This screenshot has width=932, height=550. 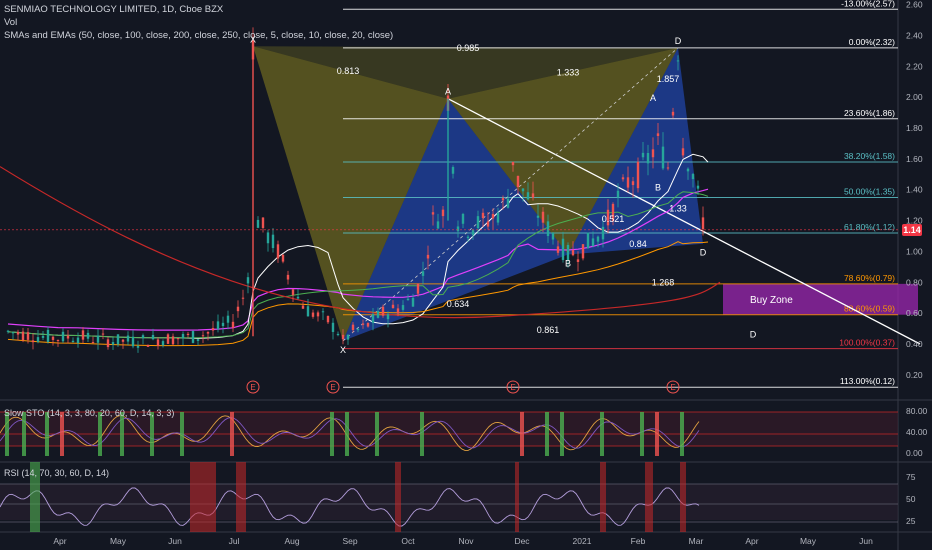 I want to click on price-axis-label: 0.80, so click(x=914, y=282).